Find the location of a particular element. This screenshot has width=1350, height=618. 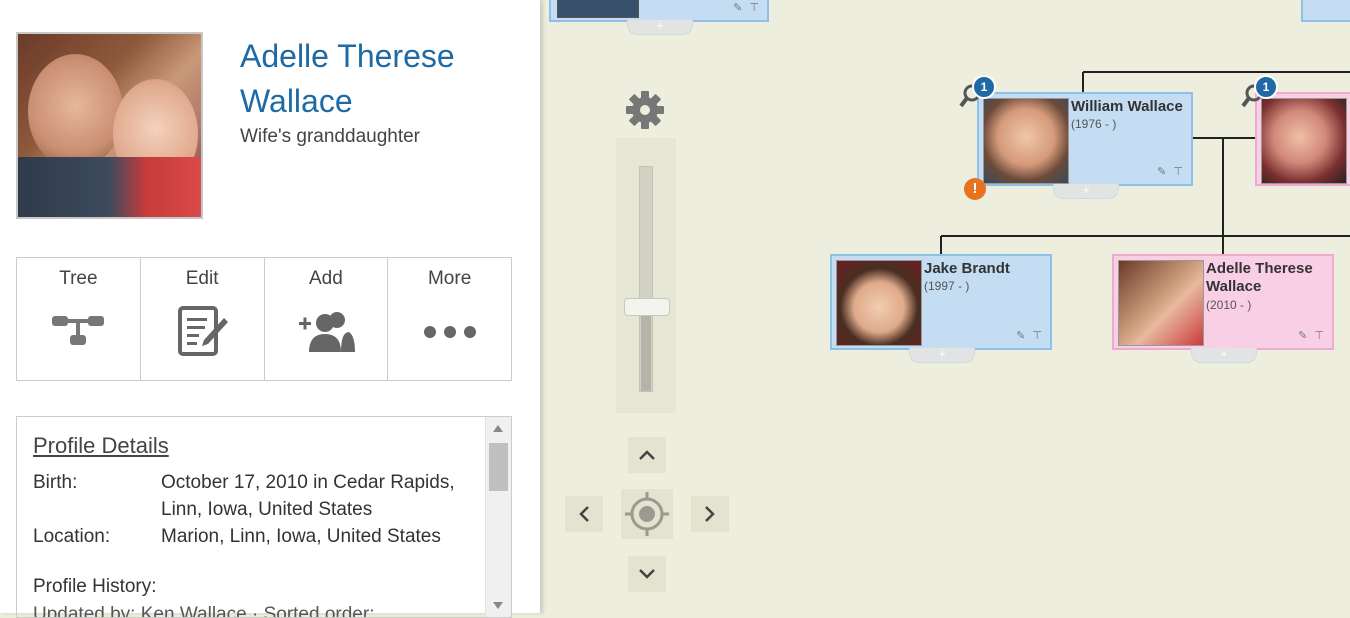

location-value: Marion, Linn, Iowa, United States is located at coordinates (301, 536).